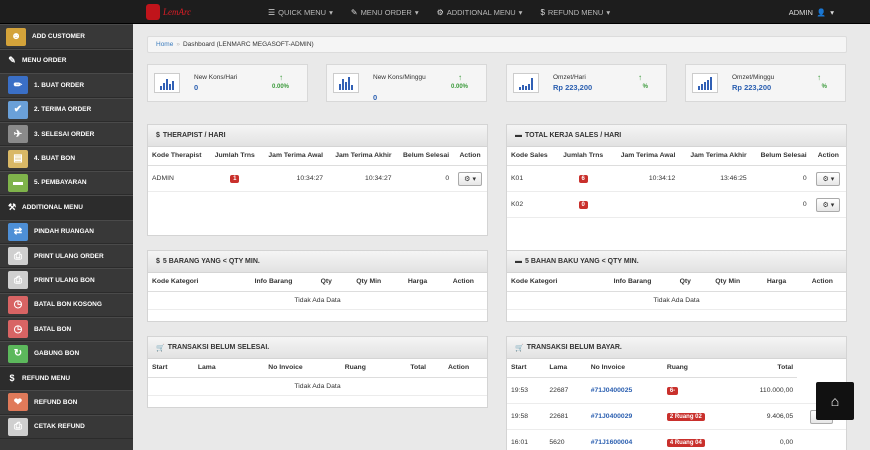 This screenshot has width=870, height=450. I want to click on sidebar-item-additional-menu: ⚒ ADDITIONAL MENU, so click(66, 207).